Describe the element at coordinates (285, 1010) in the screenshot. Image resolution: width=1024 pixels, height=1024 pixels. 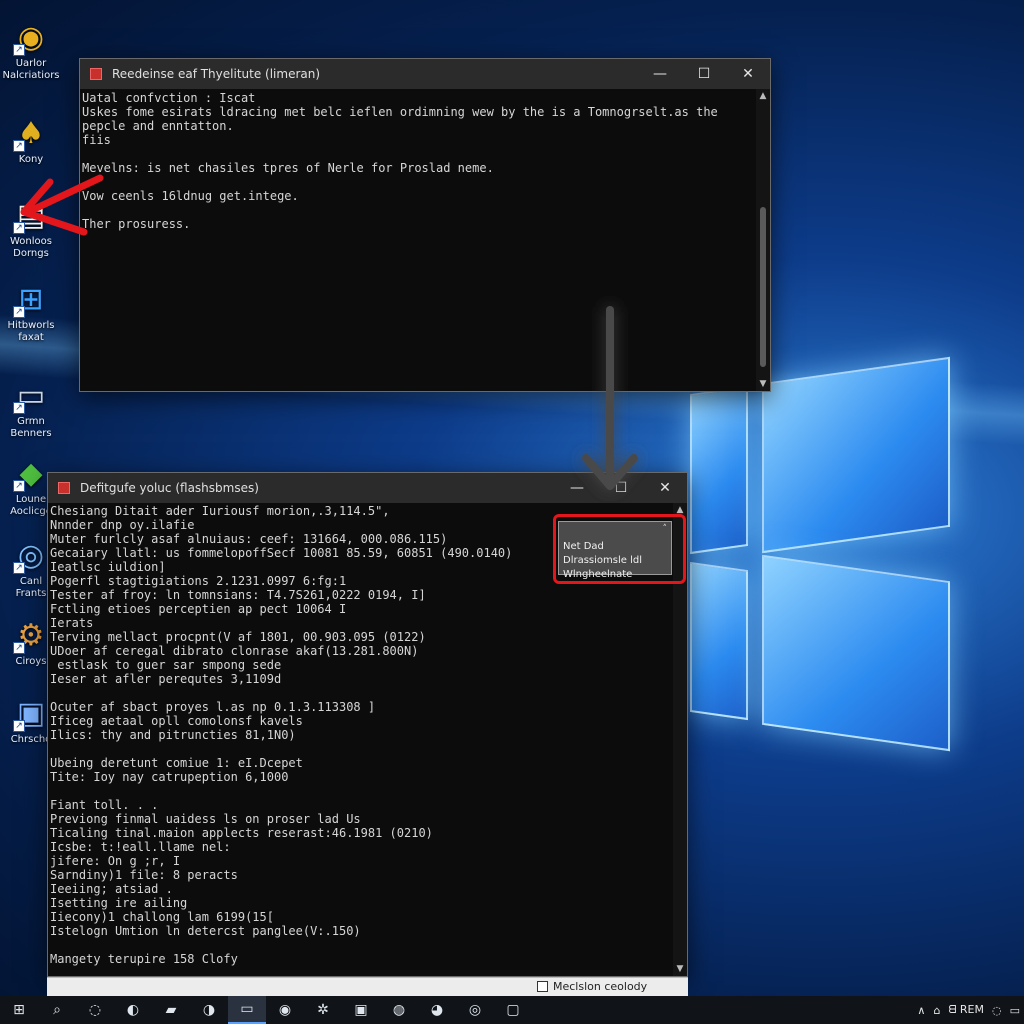
I see `chrome-taskbar-icon: ◉` at that location.